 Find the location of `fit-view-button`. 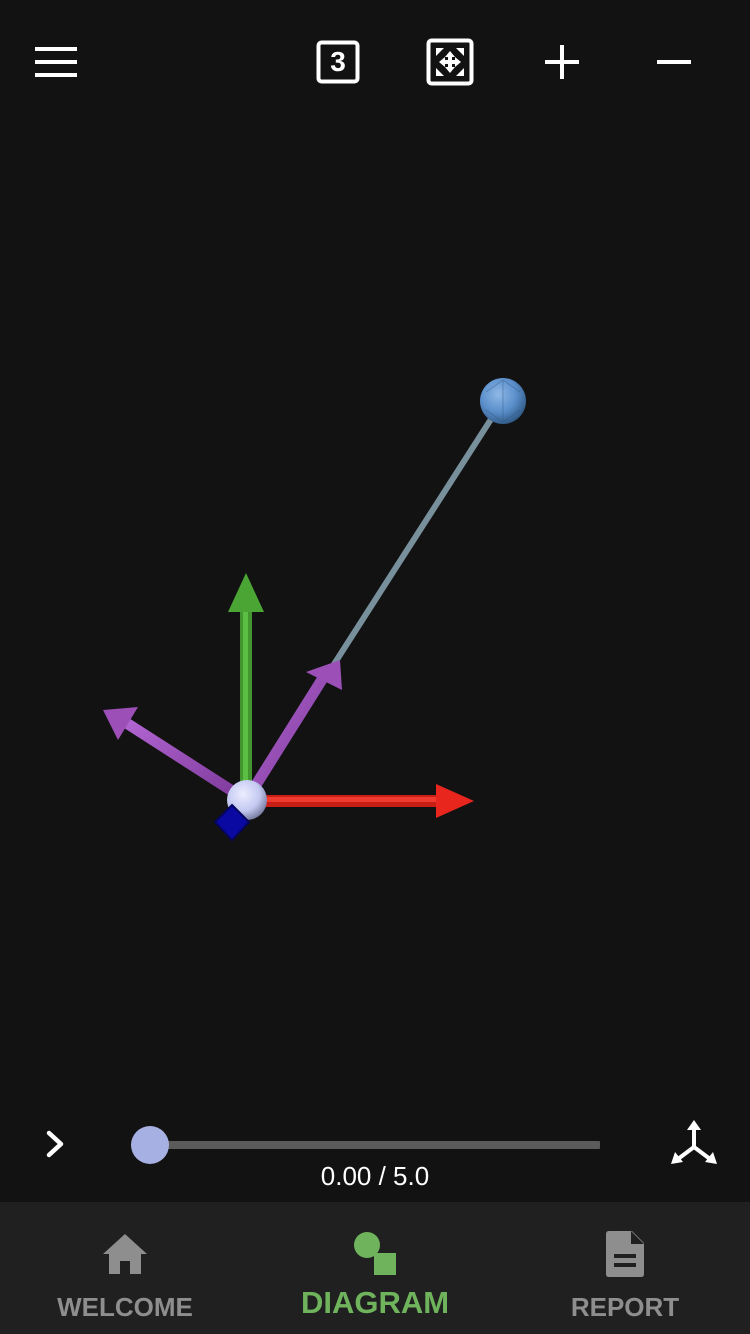

fit-view-button is located at coordinates (450, 62).